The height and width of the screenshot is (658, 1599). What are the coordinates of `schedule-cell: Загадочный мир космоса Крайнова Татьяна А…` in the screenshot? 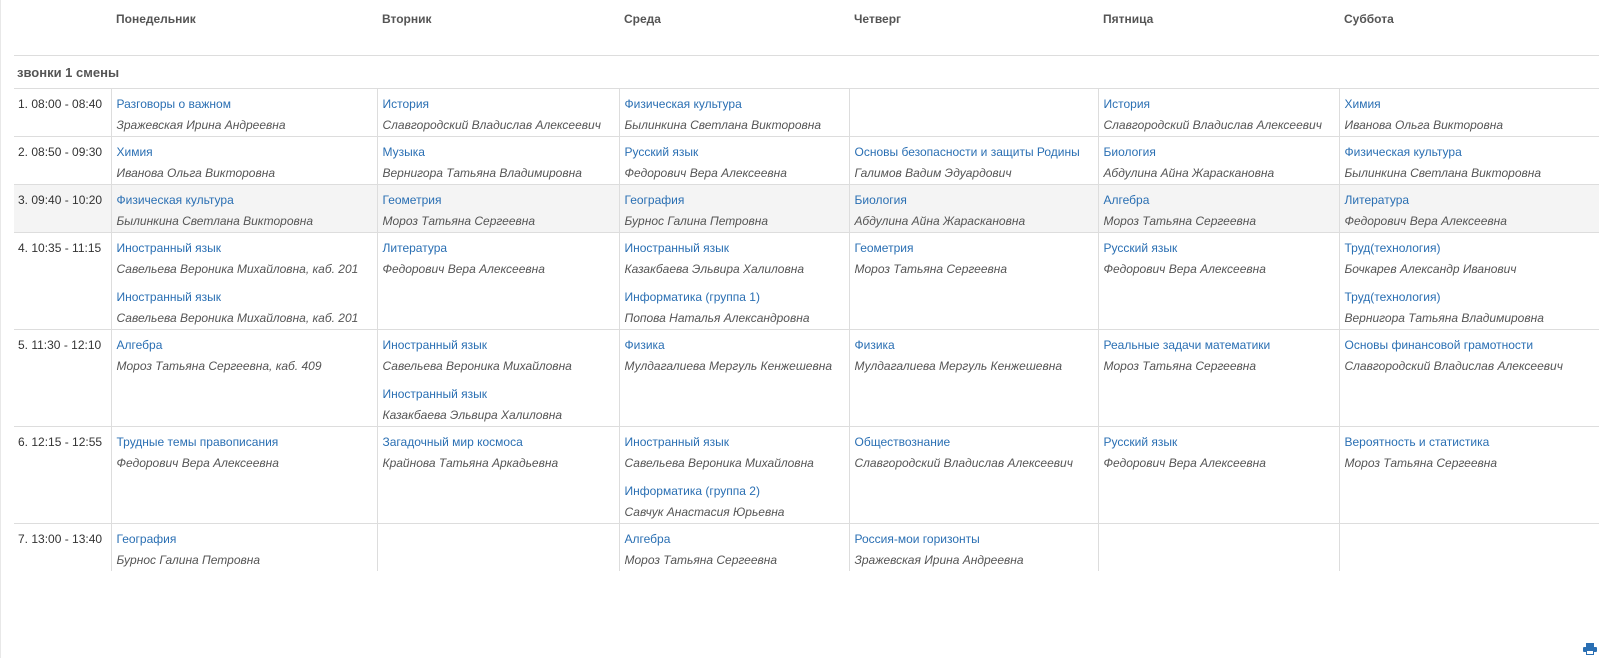 It's located at (497, 475).